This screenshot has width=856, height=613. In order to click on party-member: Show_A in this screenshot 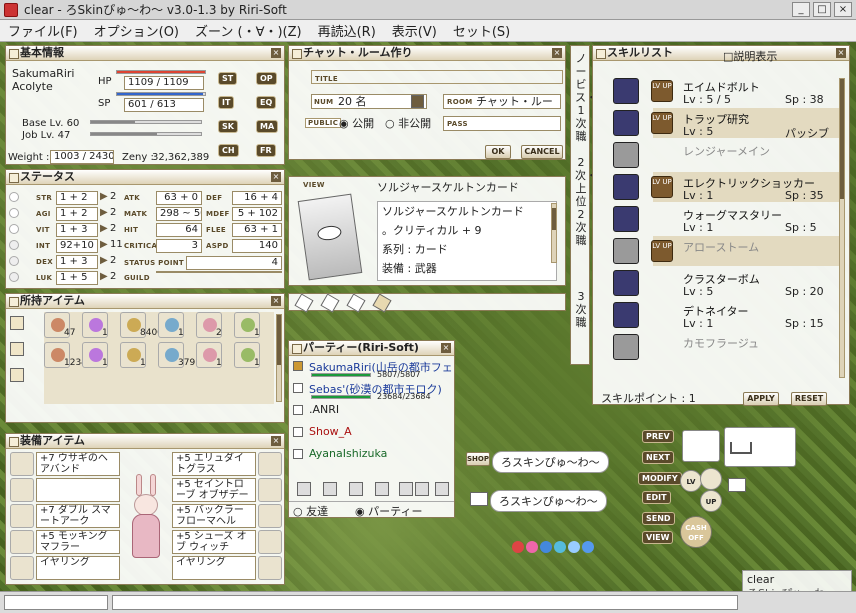, I will do `click(330, 431)`.